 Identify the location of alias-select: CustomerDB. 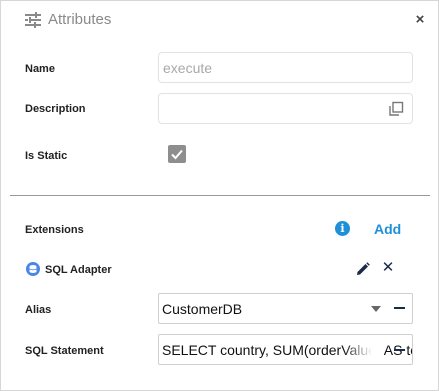
(285, 308).